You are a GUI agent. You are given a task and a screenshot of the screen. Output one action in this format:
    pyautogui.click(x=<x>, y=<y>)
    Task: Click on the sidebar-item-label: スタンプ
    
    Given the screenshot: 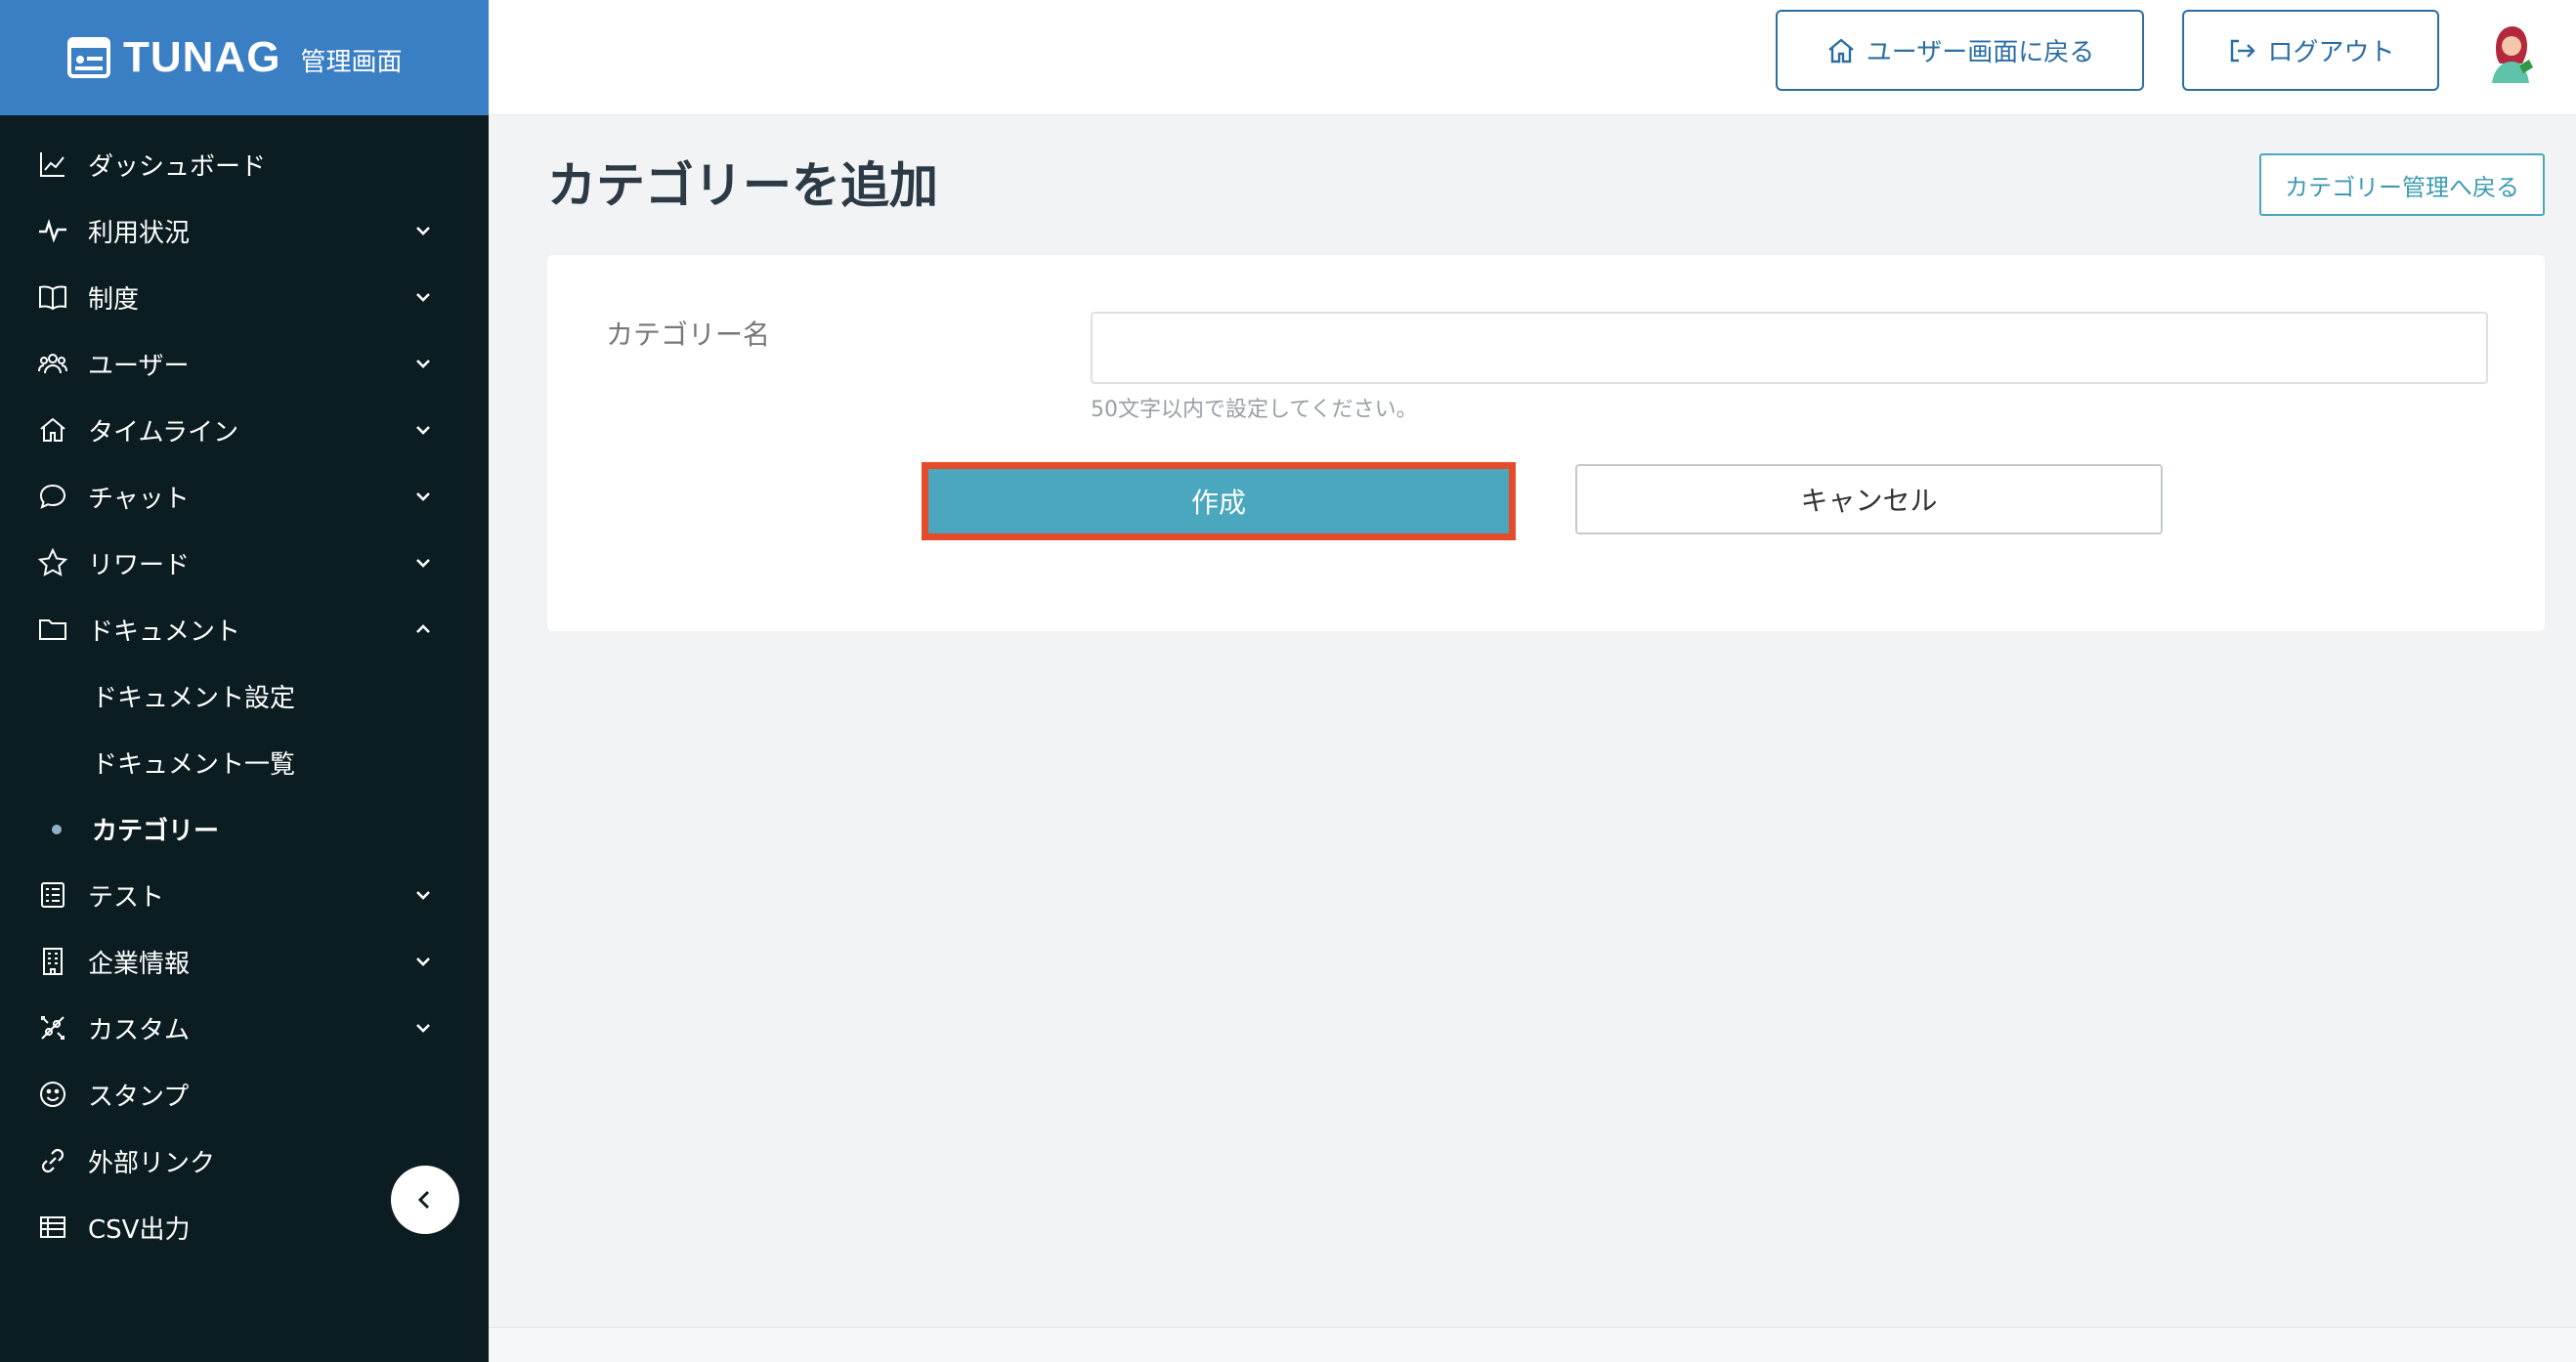 What is the action you would take?
    pyautogui.click(x=139, y=1097)
    